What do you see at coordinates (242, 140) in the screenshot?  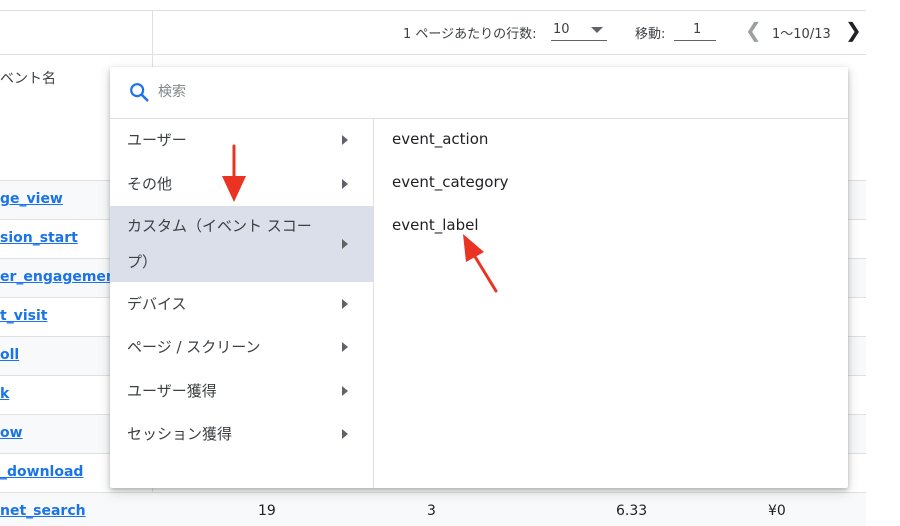 I see `category-item-user: ユーザー` at bounding box center [242, 140].